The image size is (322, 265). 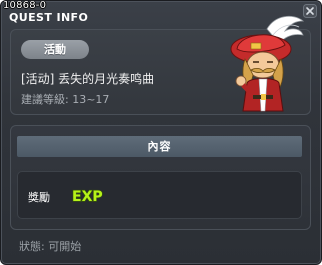 What do you see at coordinates (65, 99) in the screenshot?
I see `recommended-level: 建議等級: 13~17` at bounding box center [65, 99].